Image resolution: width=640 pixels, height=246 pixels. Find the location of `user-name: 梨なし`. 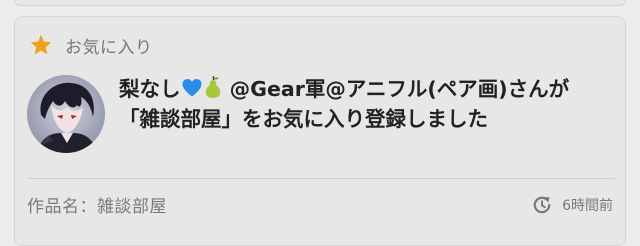

user-name: 梨なし is located at coordinates (150, 89).